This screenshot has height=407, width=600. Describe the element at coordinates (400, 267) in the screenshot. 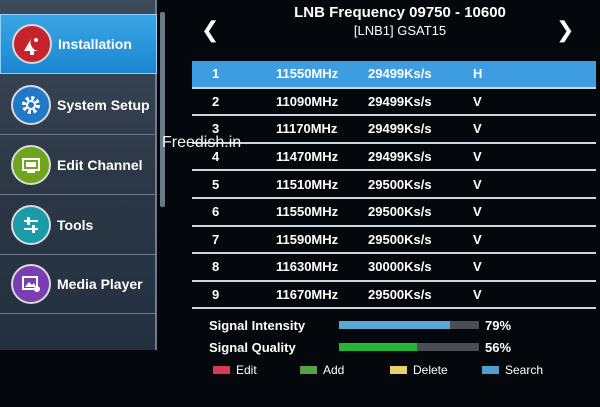

I see `symbol-rate: 30000Ks/s` at that location.